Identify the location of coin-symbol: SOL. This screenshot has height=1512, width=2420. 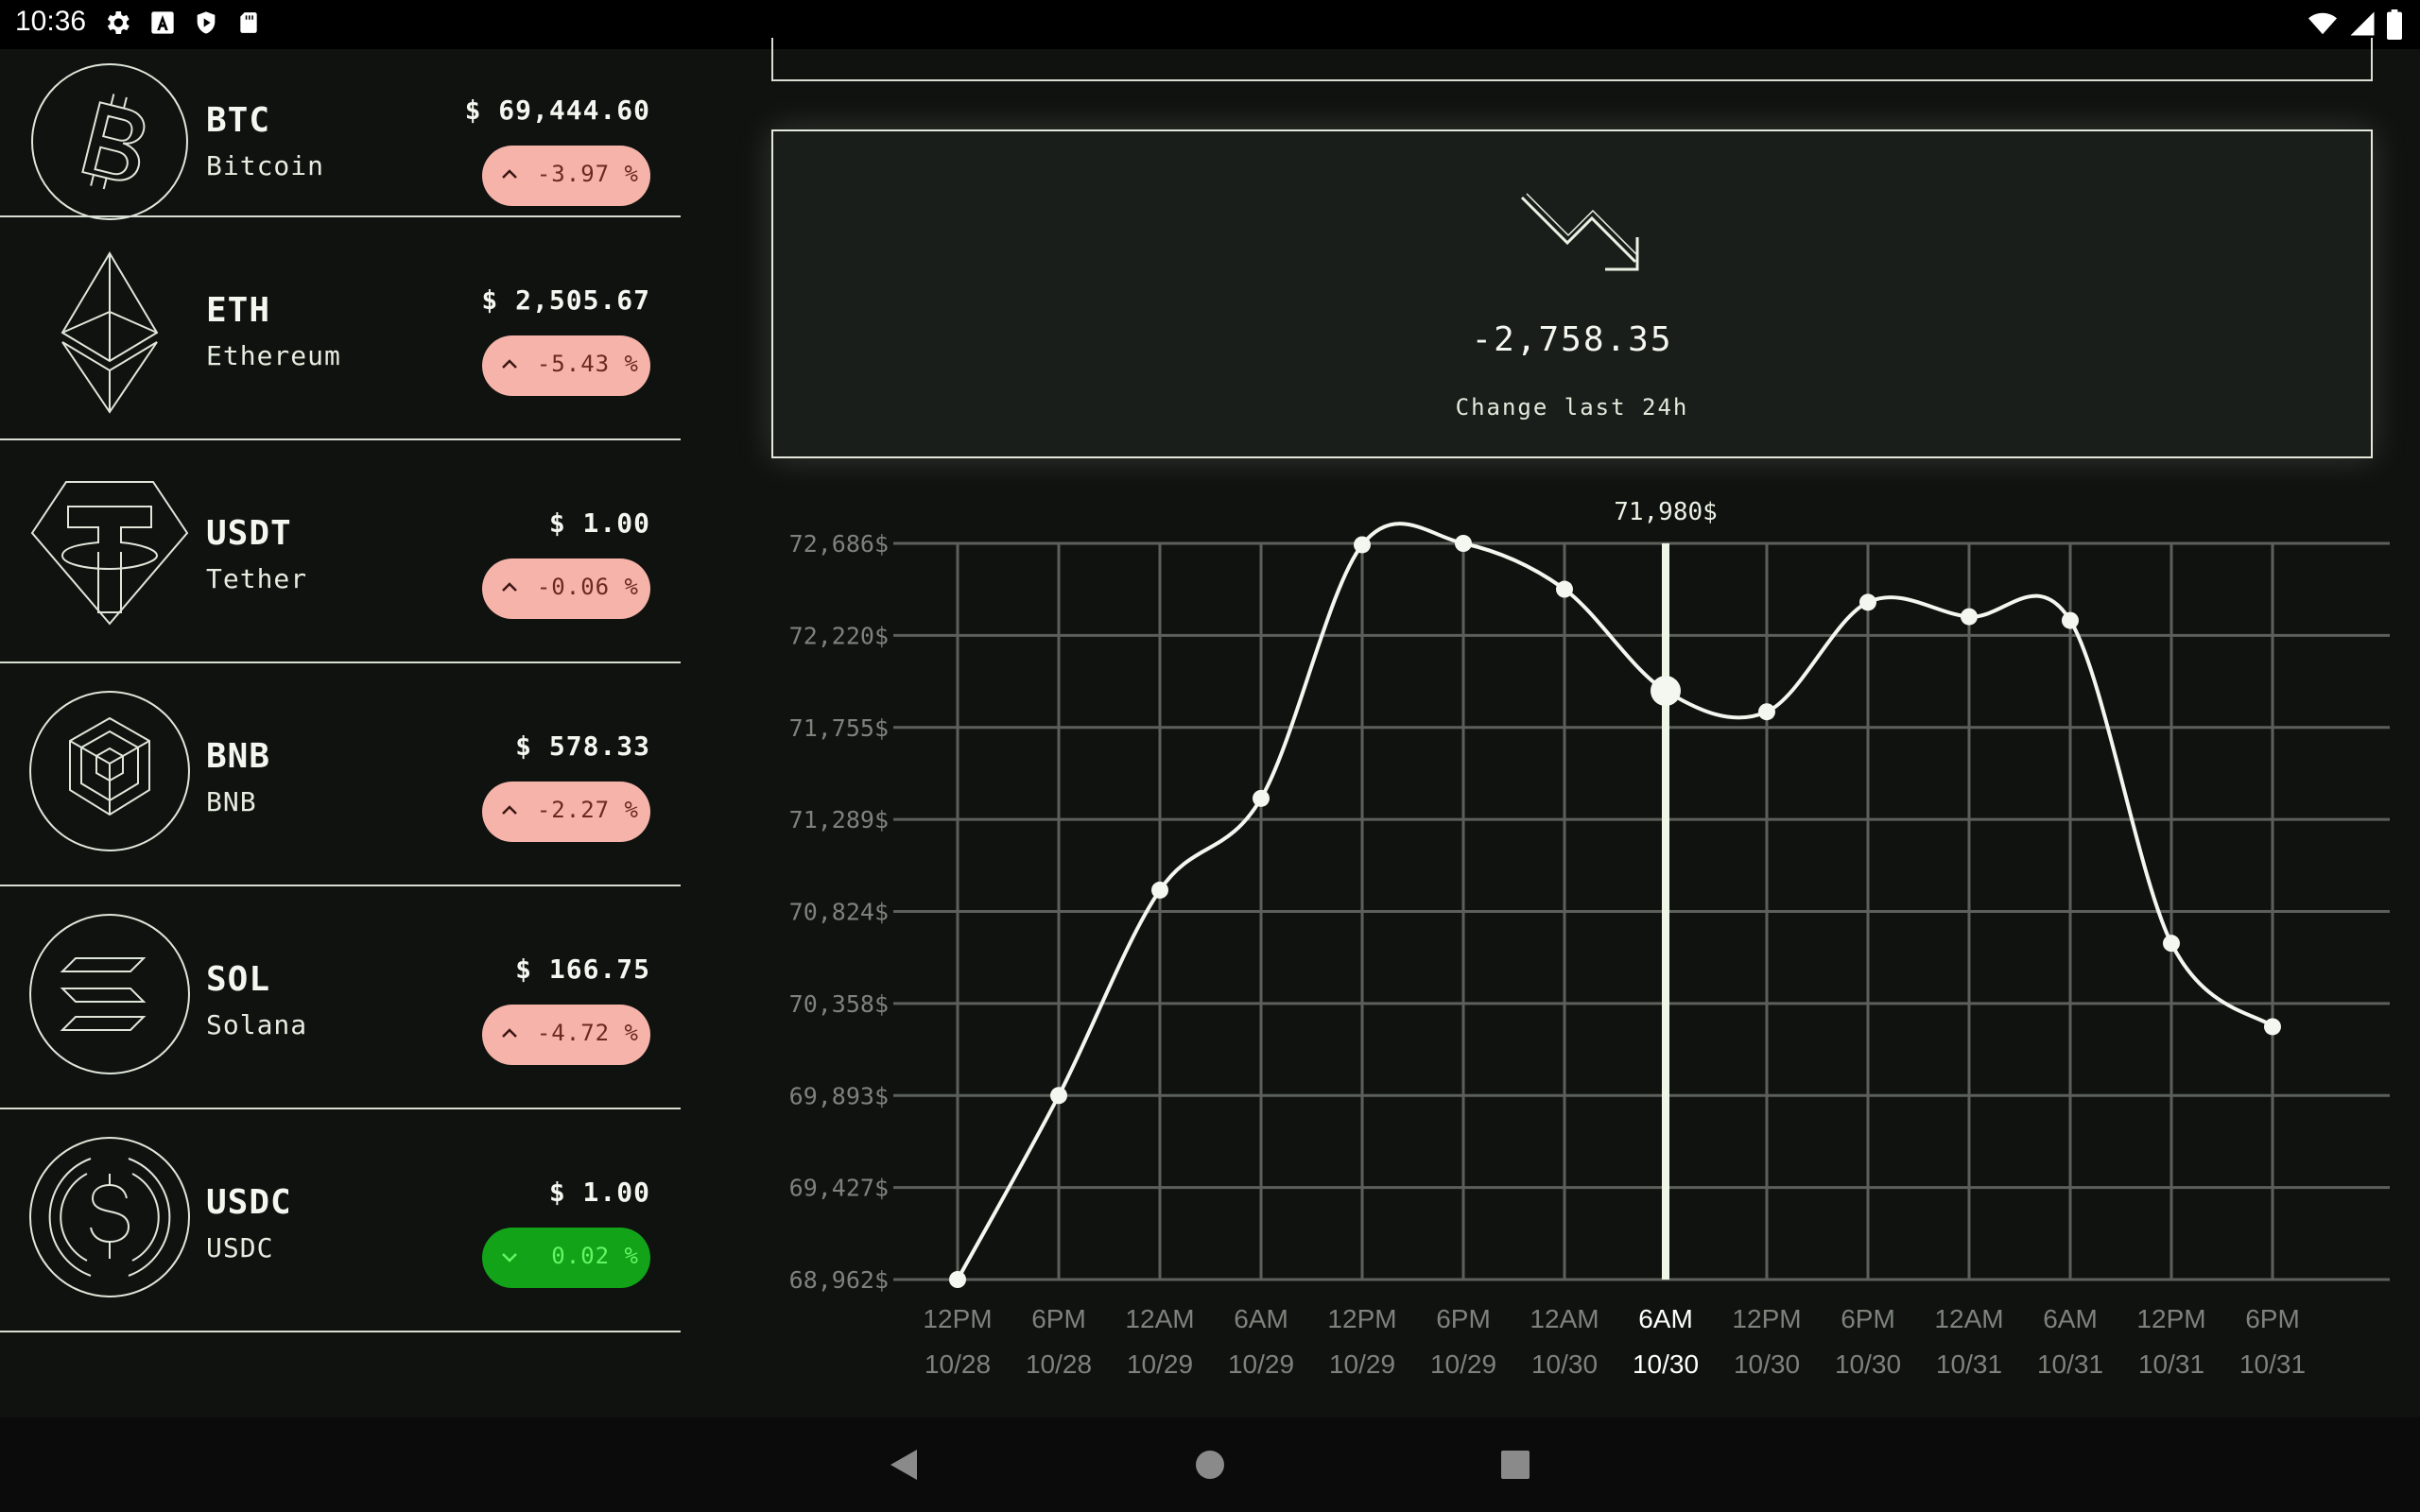
(238, 979).